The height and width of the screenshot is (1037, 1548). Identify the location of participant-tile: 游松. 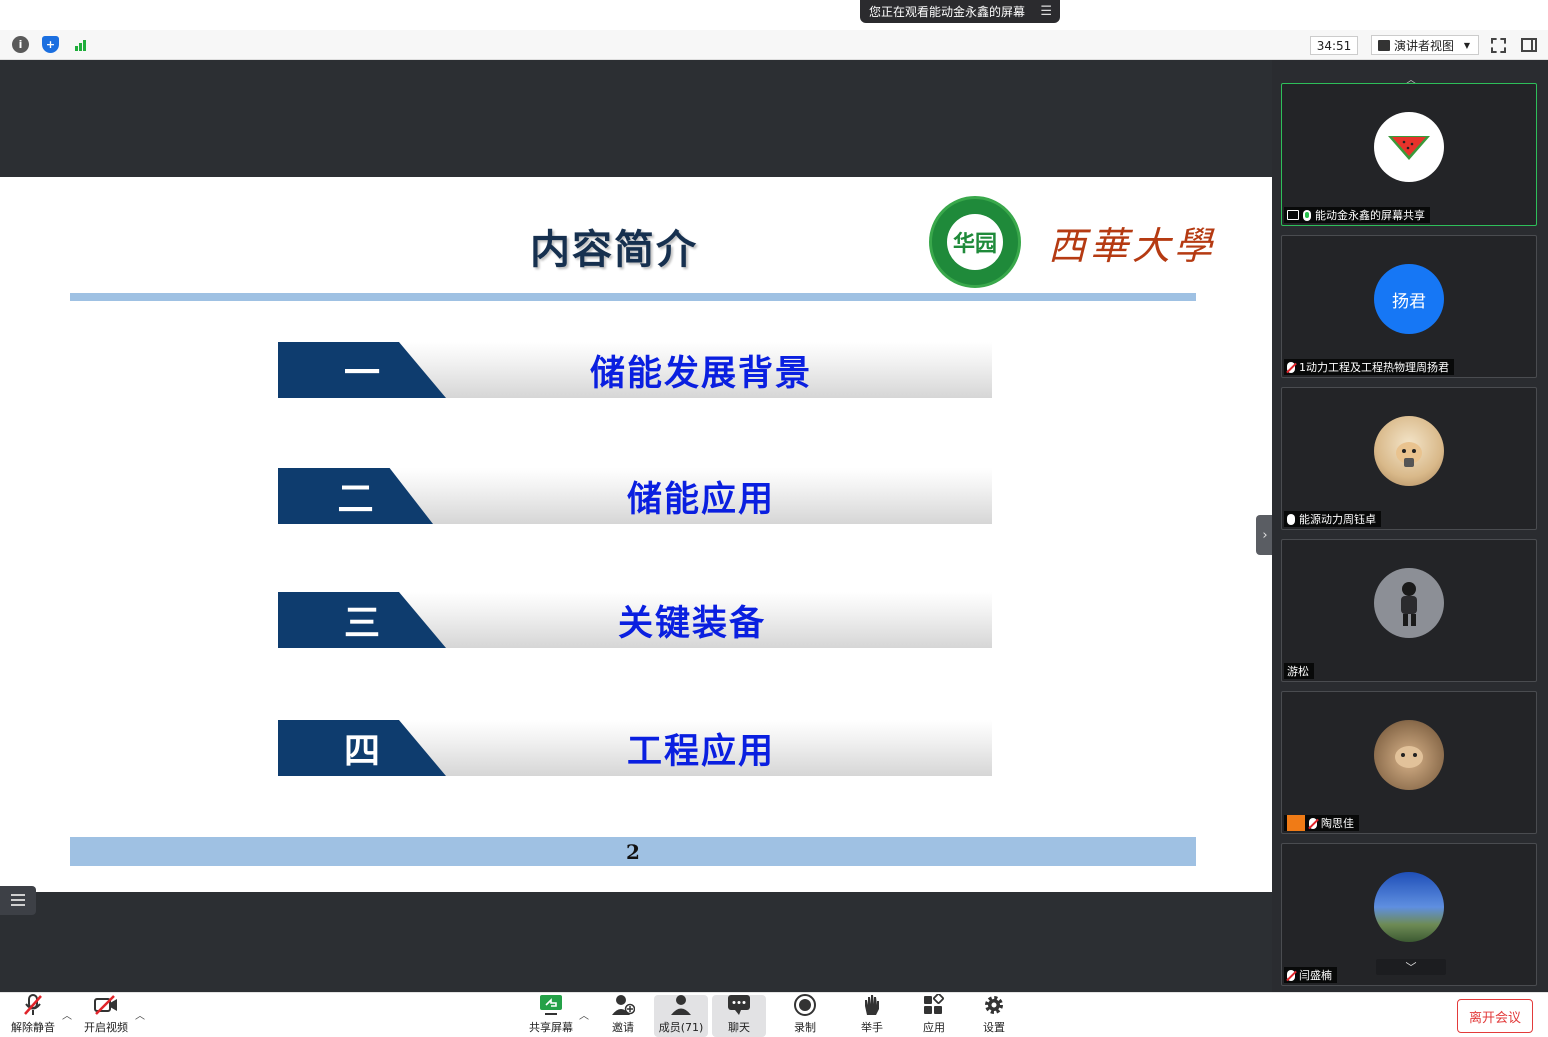
(1409, 610).